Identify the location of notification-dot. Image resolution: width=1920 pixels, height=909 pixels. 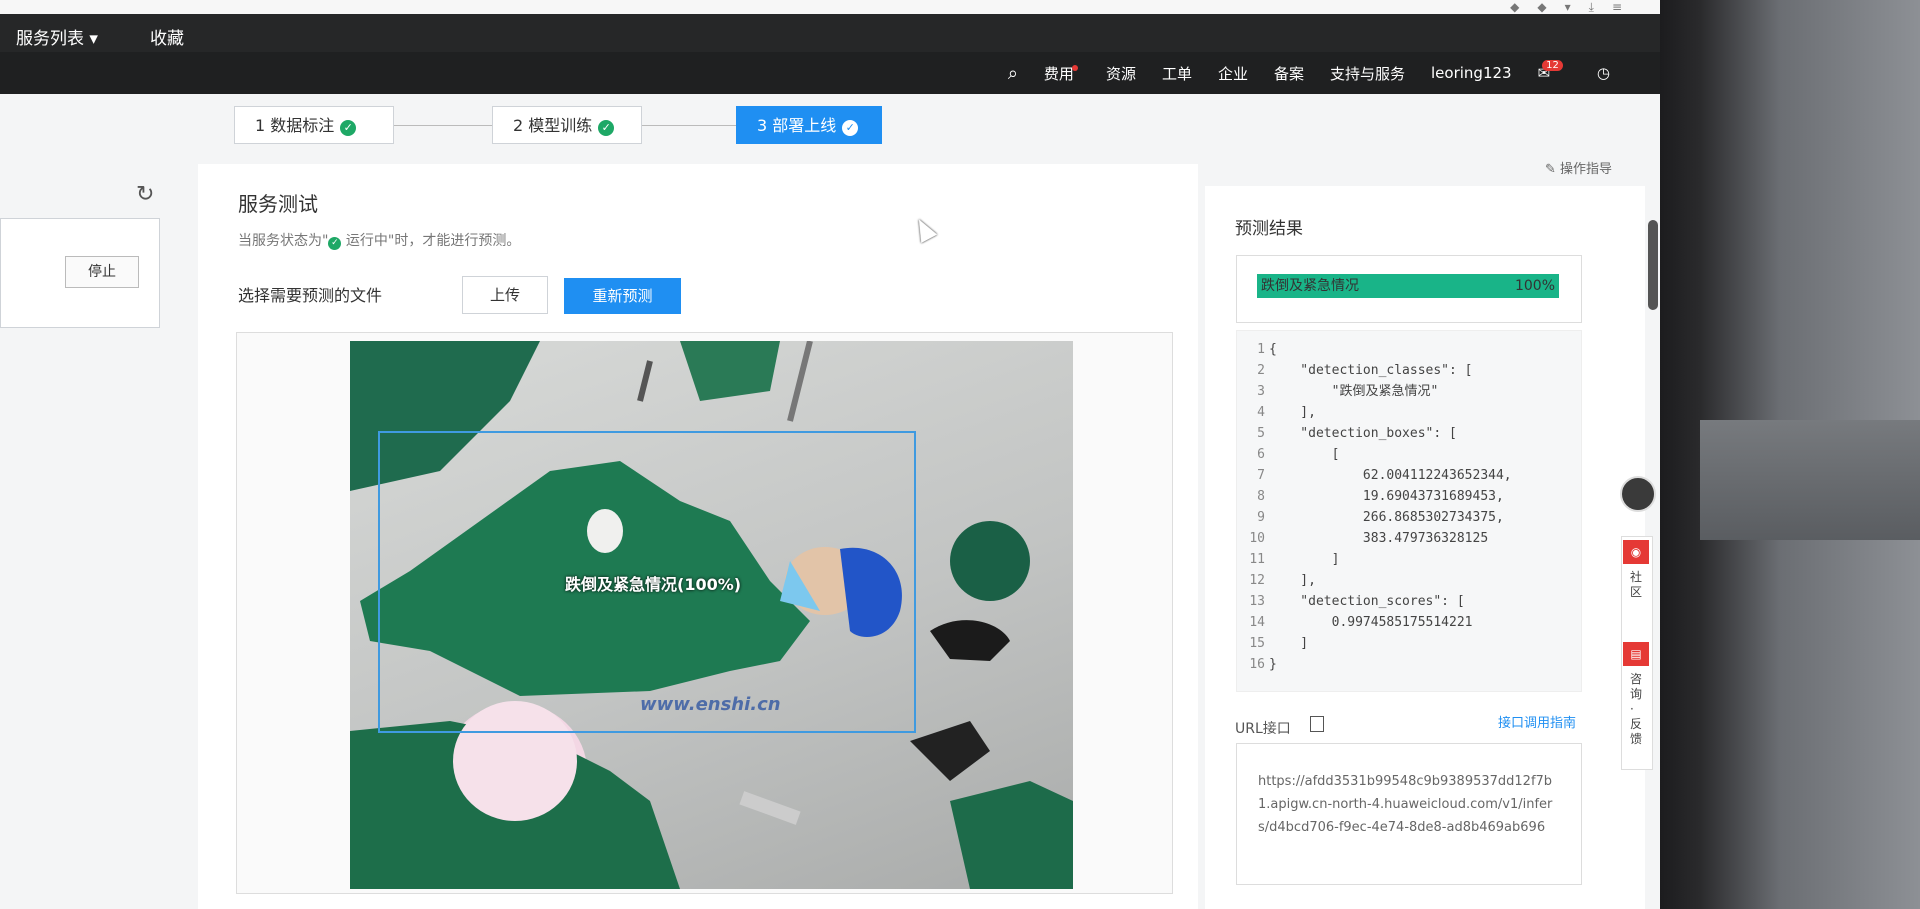
(1074, 67).